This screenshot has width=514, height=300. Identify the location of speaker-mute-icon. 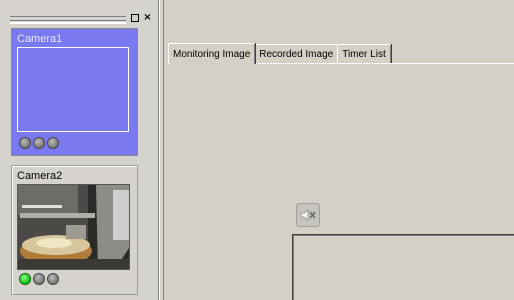
(308, 215).